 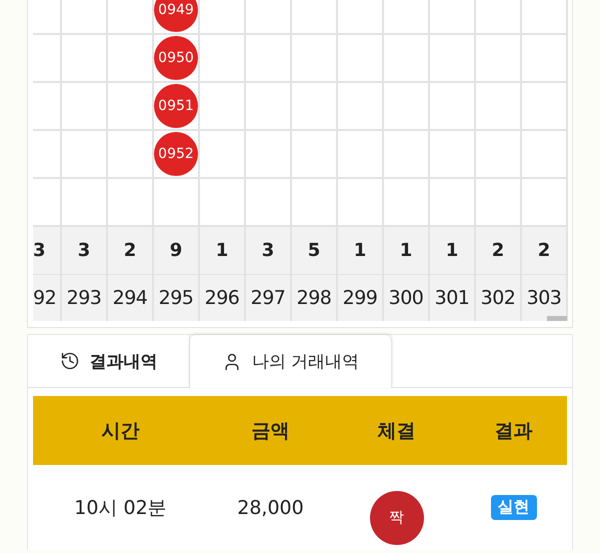 I want to click on round-number-cell: 303, so click(x=544, y=298).